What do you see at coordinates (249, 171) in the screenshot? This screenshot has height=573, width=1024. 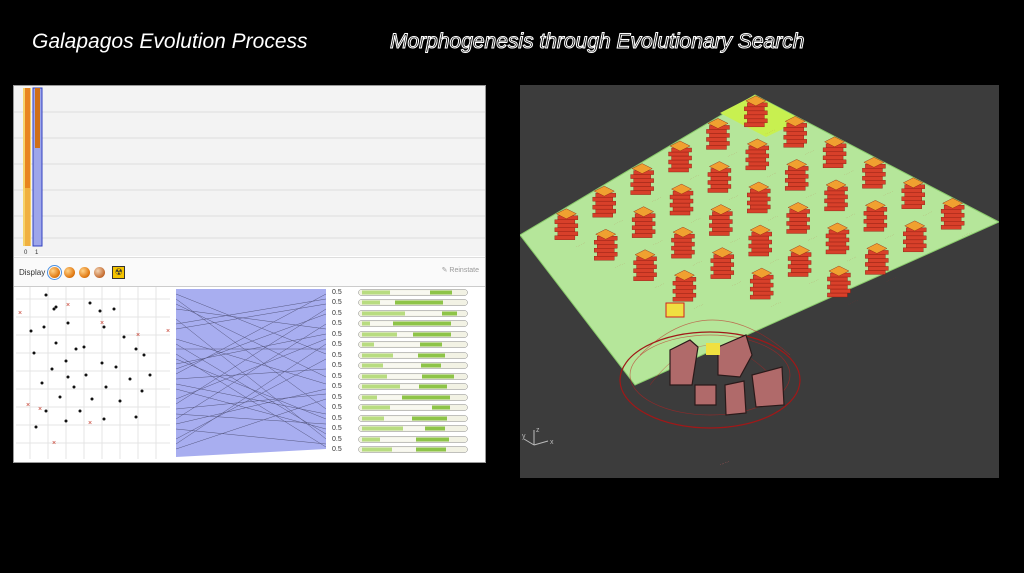 I see `fitness-graph: 0 1` at bounding box center [249, 171].